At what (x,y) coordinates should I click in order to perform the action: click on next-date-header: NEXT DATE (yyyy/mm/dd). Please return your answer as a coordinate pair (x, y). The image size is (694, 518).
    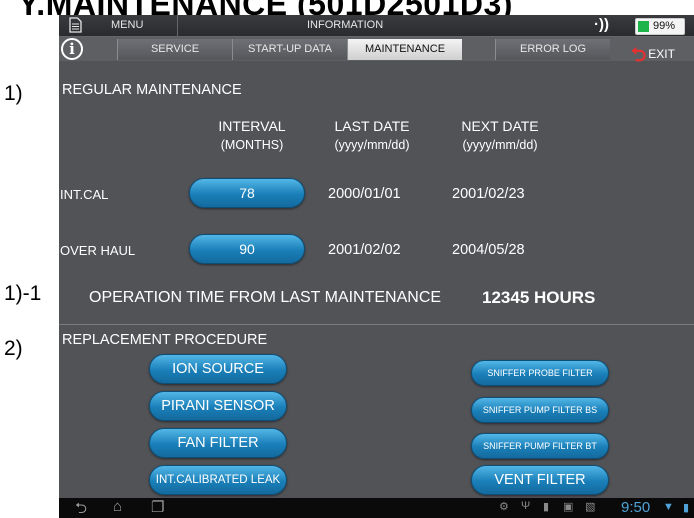
    Looking at the image, I should click on (500, 136).